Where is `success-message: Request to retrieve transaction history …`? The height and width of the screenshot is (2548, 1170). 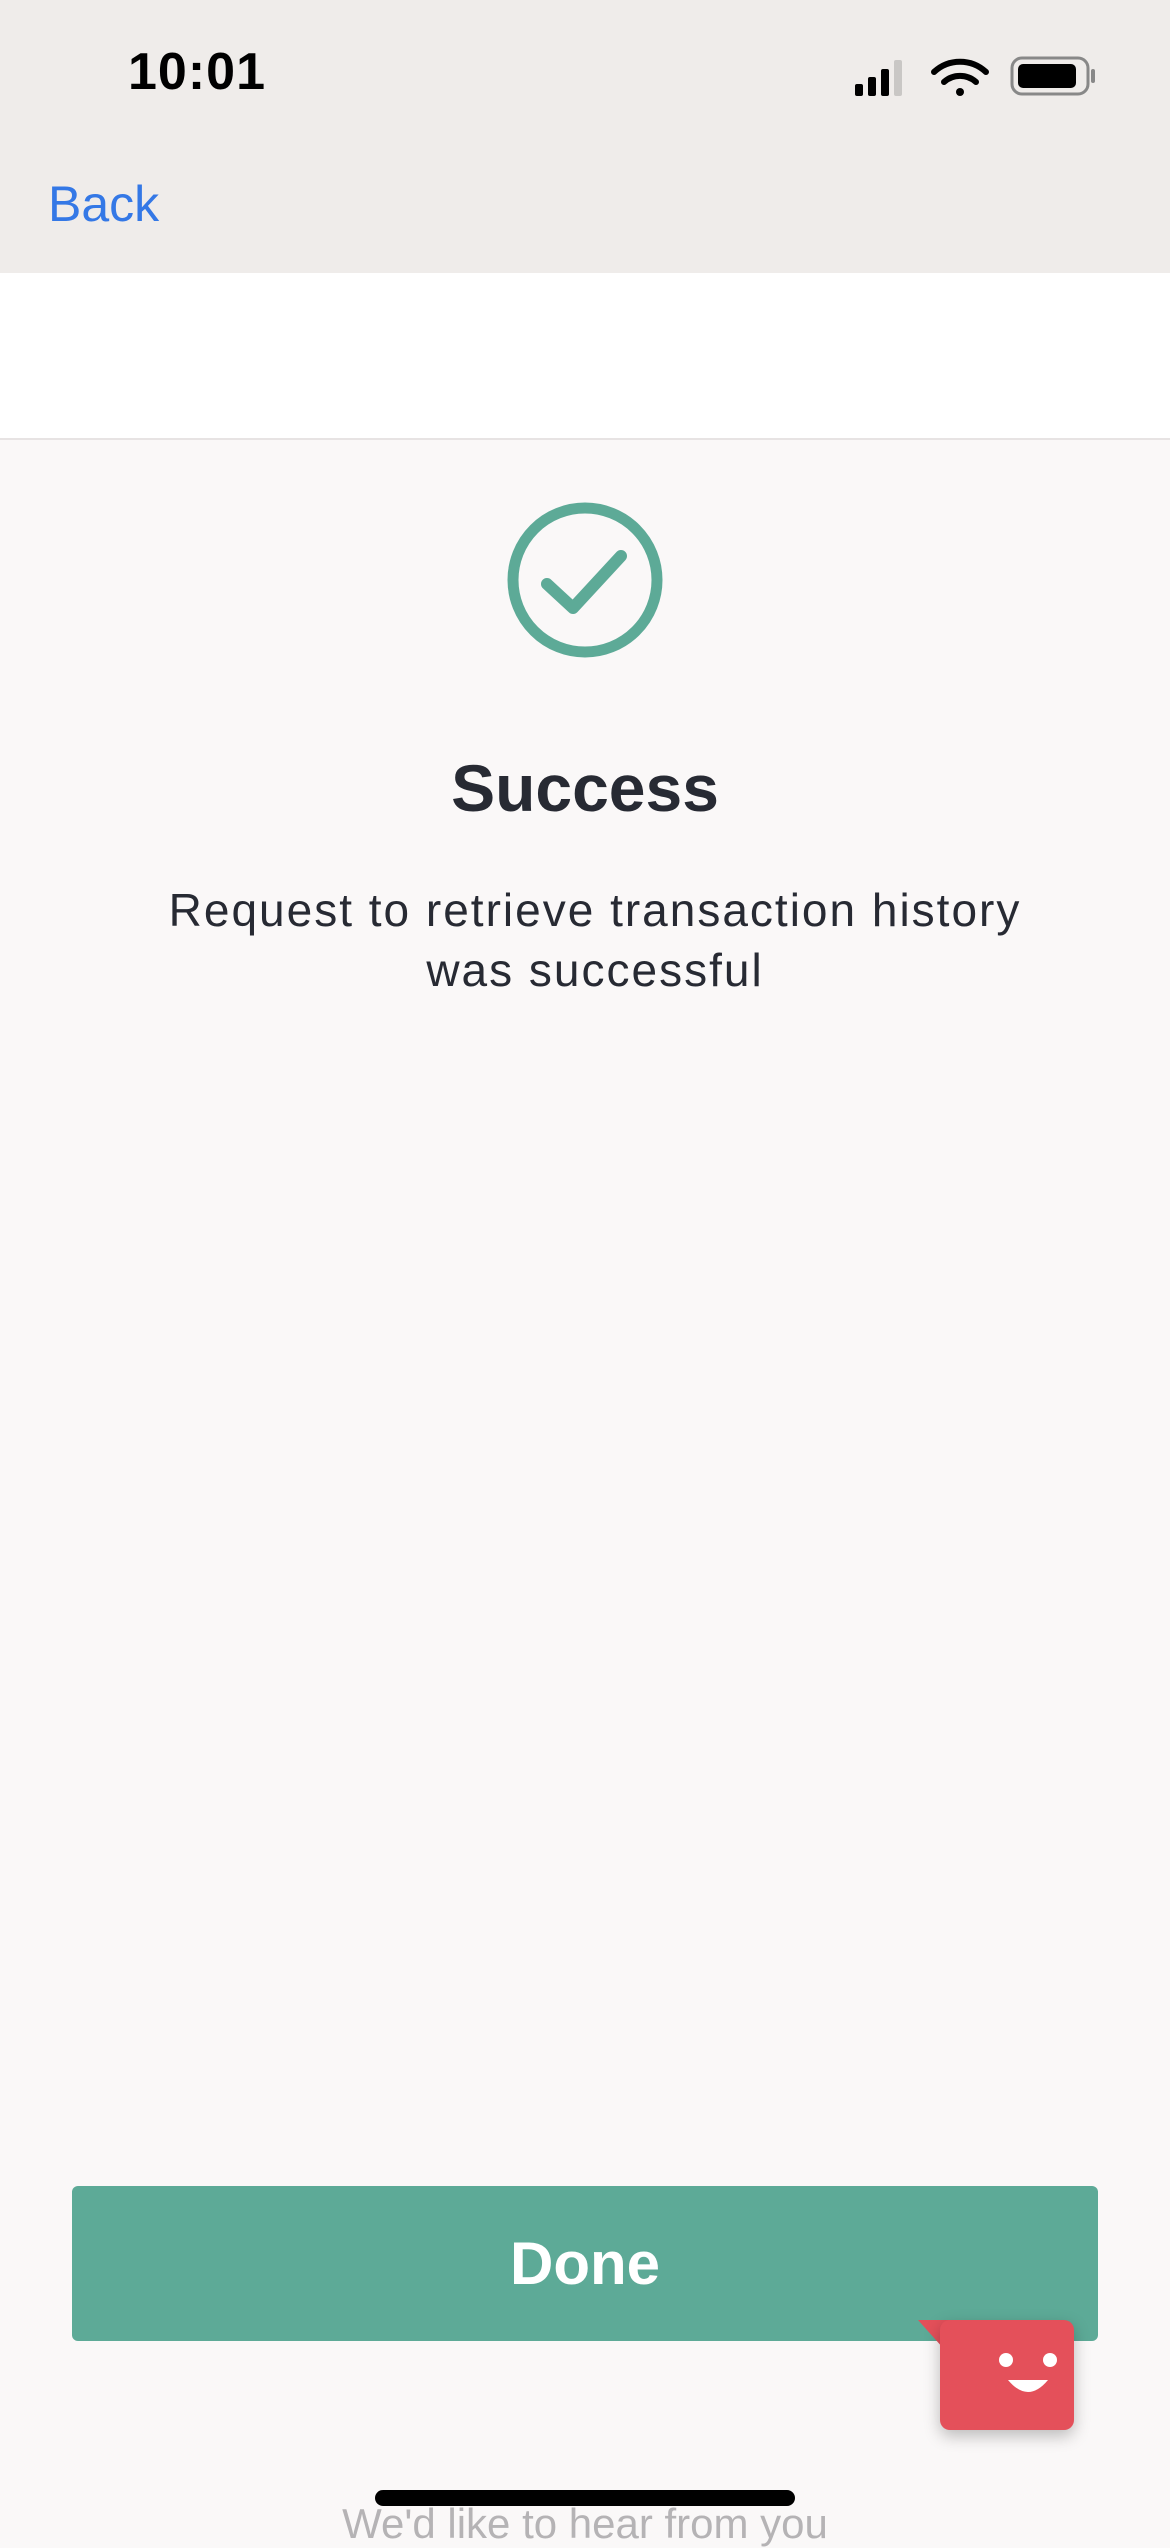 success-message: Request to retrieve transaction history … is located at coordinates (595, 940).